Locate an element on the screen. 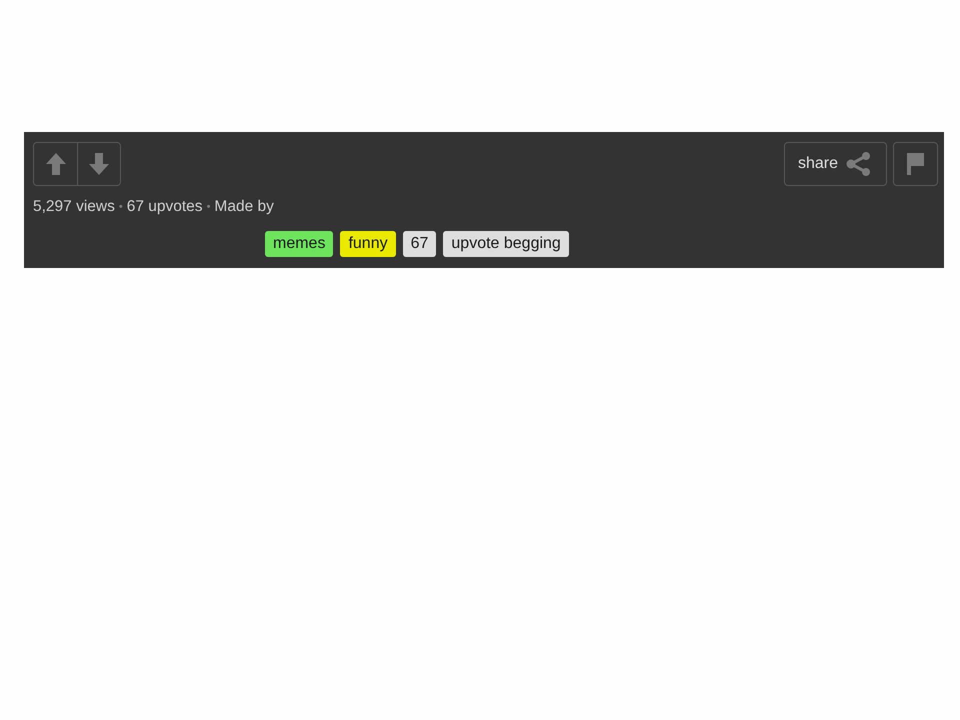 The image size is (960, 720). up-arrow-icon is located at coordinates (56, 164).